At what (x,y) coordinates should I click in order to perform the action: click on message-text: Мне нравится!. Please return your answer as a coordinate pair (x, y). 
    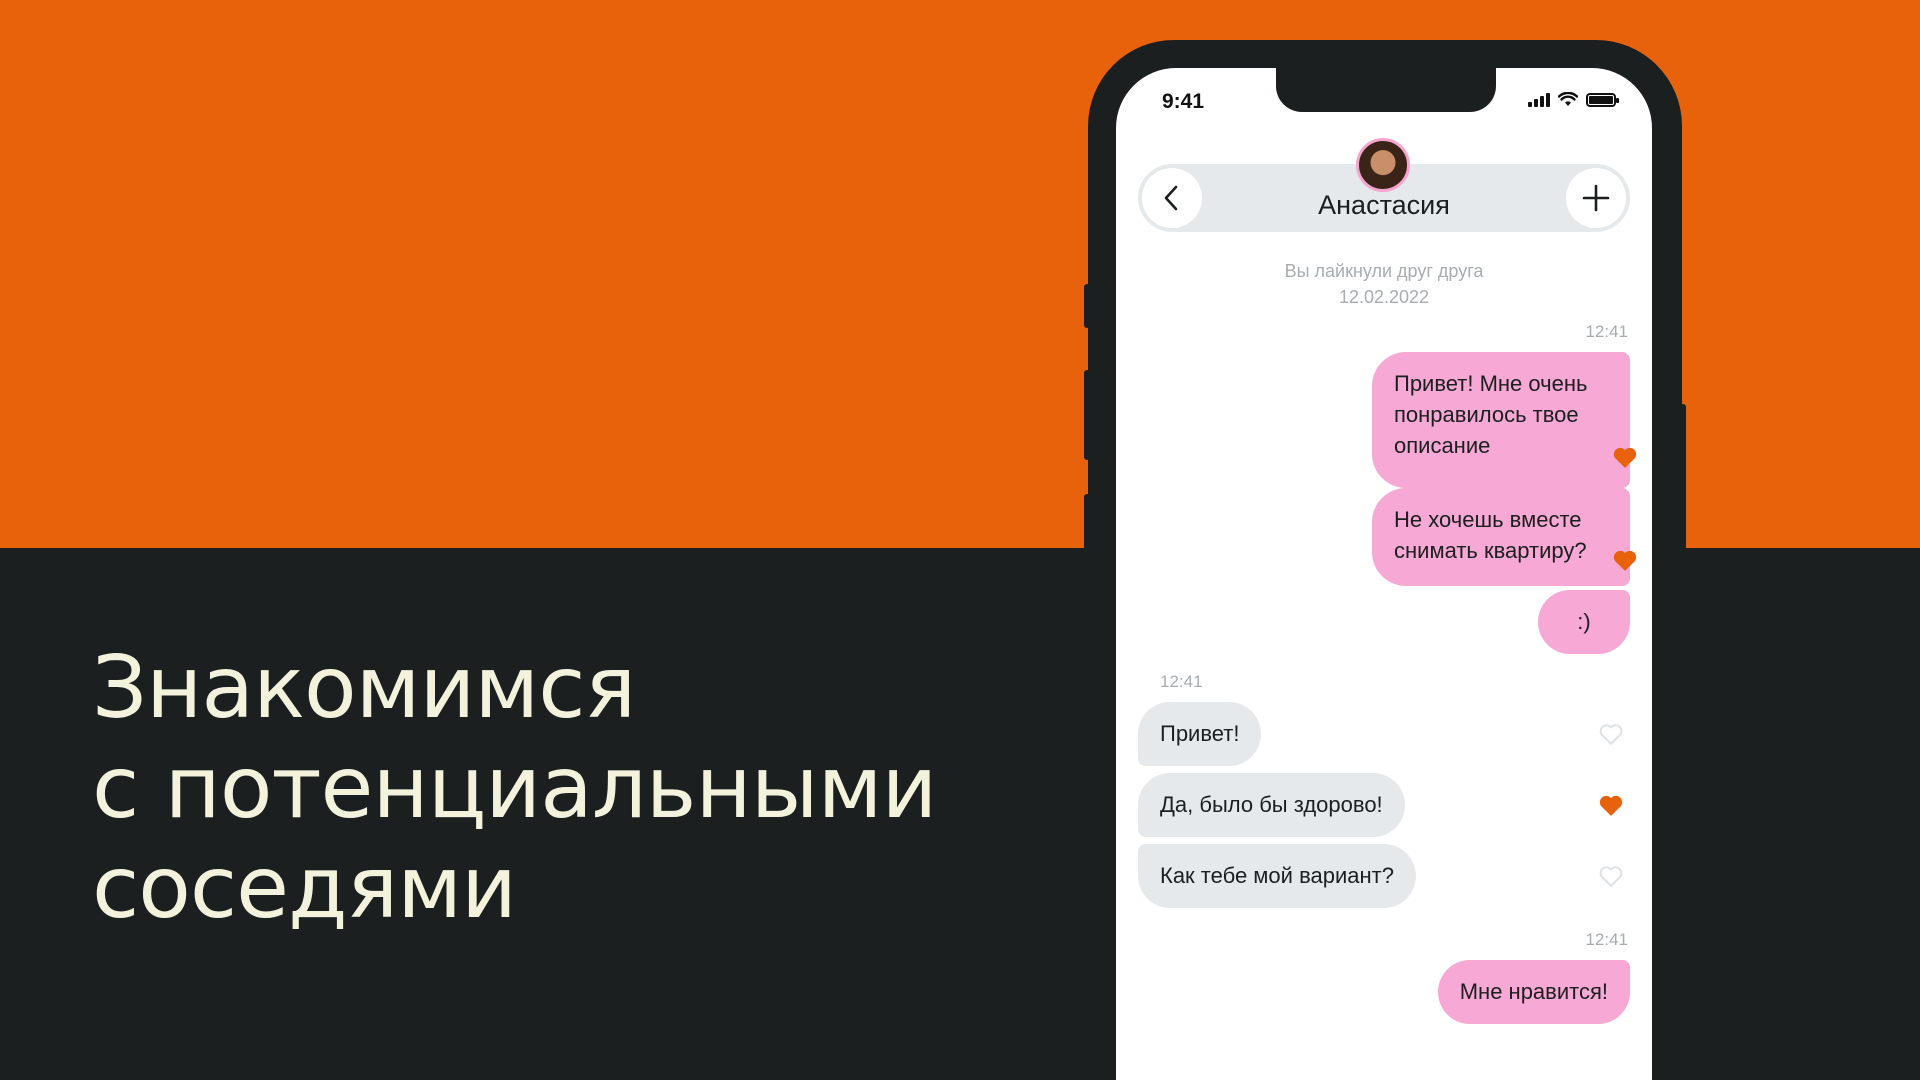
    Looking at the image, I should click on (1533, 991).